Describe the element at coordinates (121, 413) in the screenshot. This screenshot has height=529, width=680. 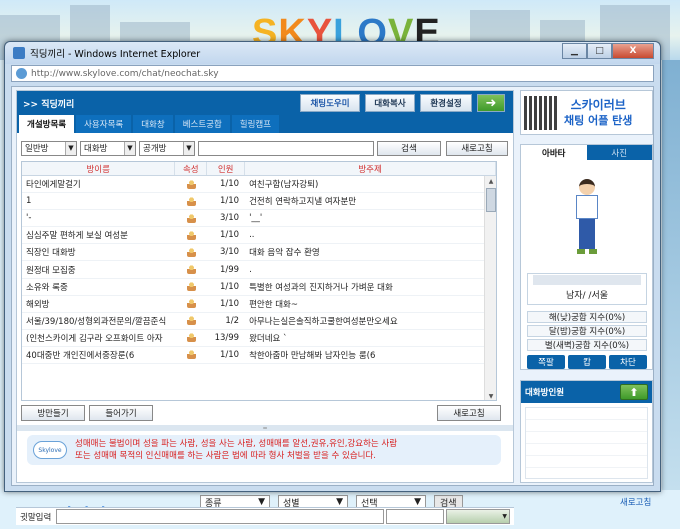
I see `enter-room-button: 들어가기` at that location.